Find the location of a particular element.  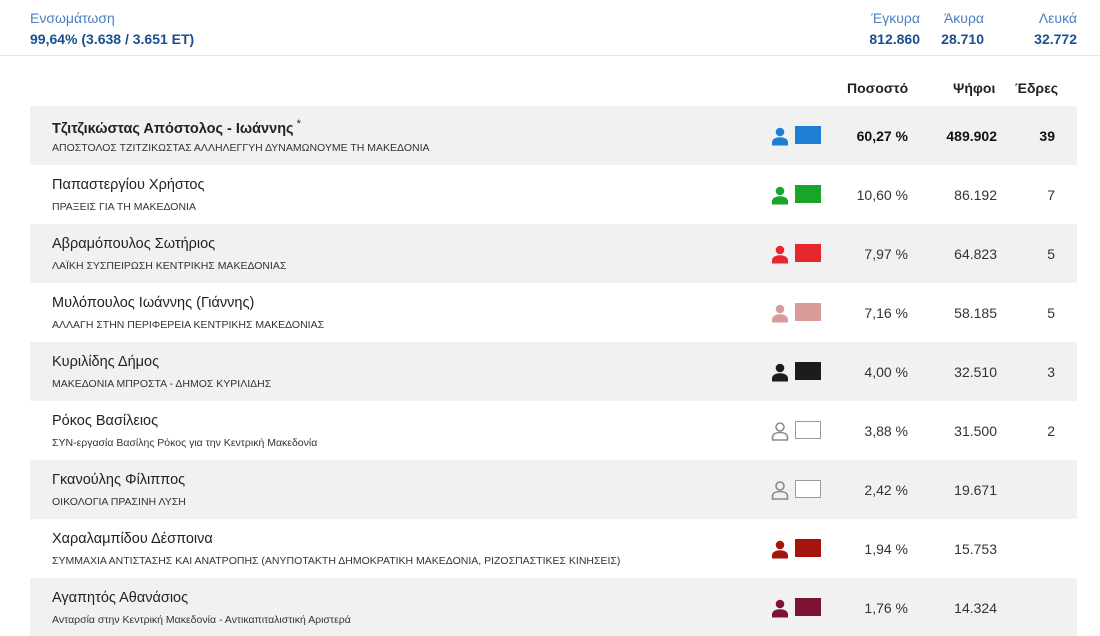

vote-count: 32.510 is located at coordinates (975, 372).